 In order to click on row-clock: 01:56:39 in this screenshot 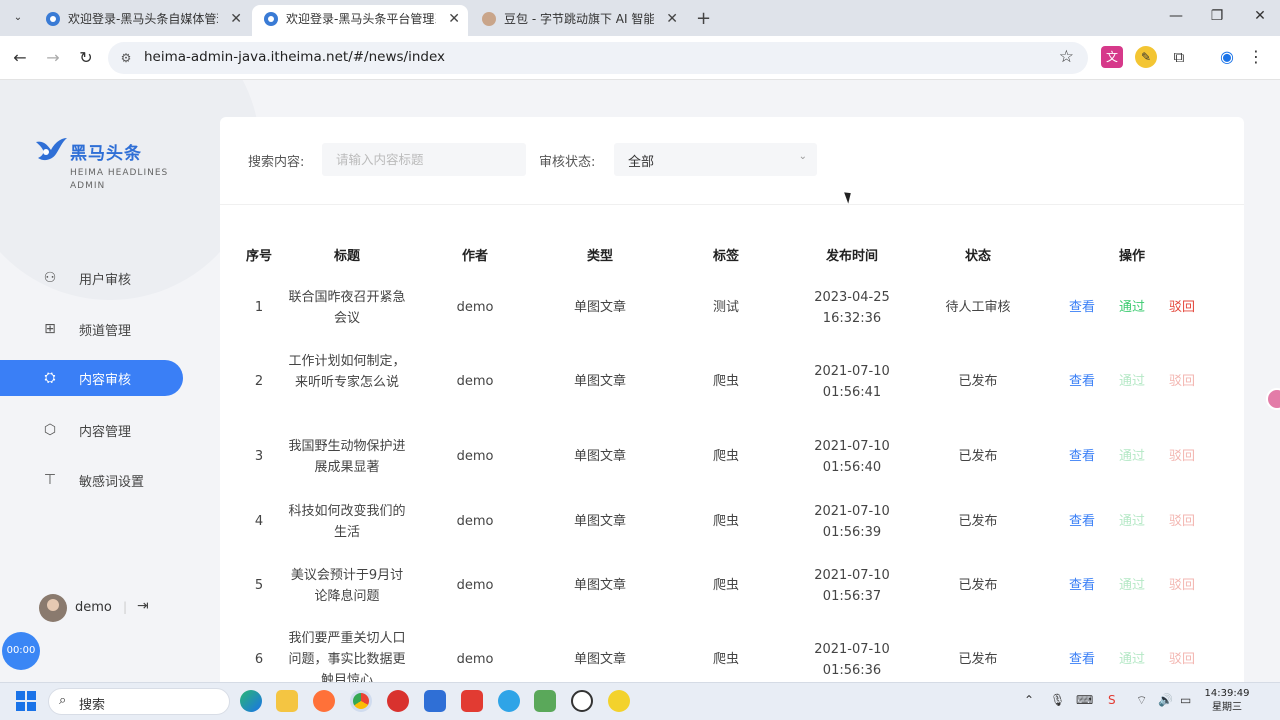, I will do `click(852, 532)`.